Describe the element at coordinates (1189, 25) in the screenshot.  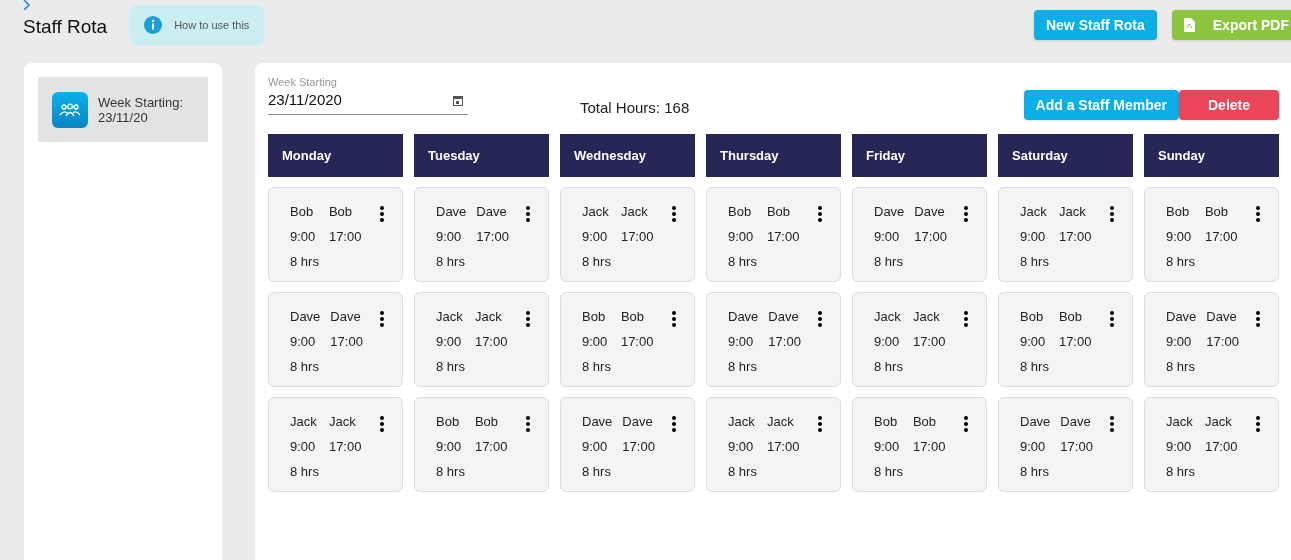
I see `file-icon` at that location.